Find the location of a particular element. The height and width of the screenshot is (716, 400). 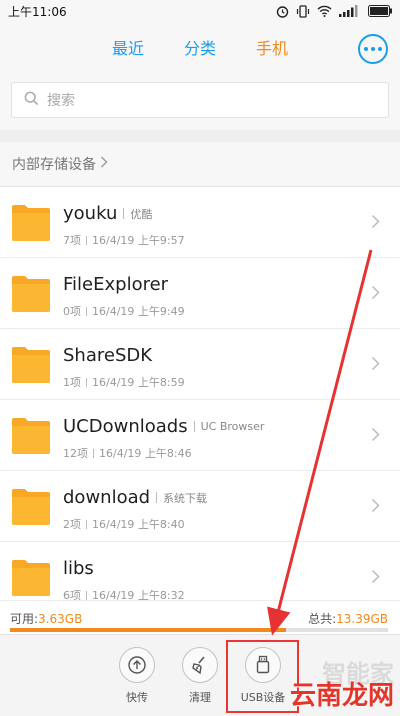

item-count: 7项 is located at coordinates (72, 240).